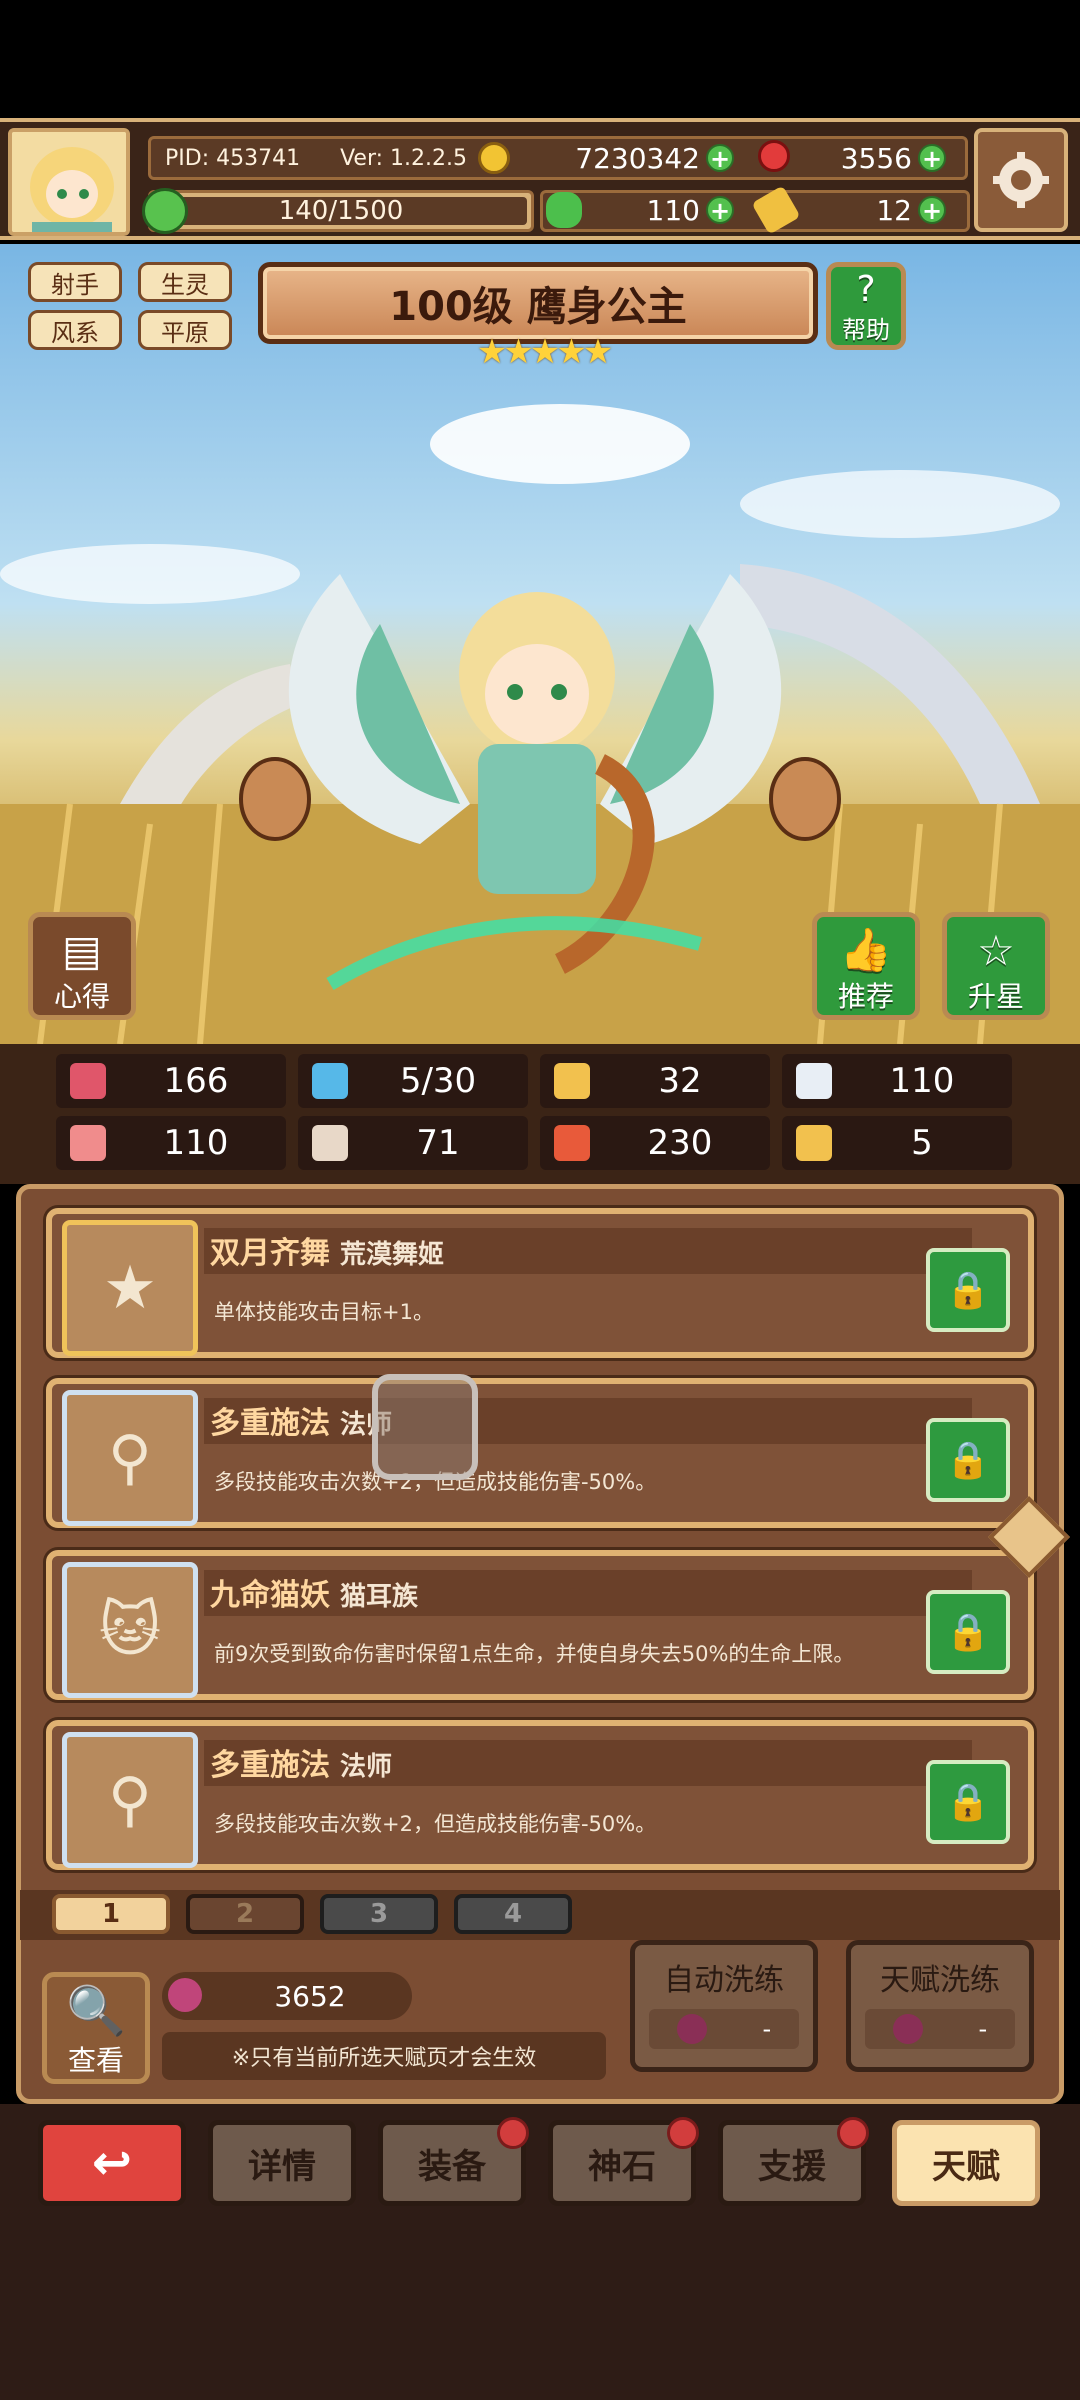 This screenshot has width=1080, height=2400. I want to click on talent-refine-fruit-icon, so click(907, 2029).